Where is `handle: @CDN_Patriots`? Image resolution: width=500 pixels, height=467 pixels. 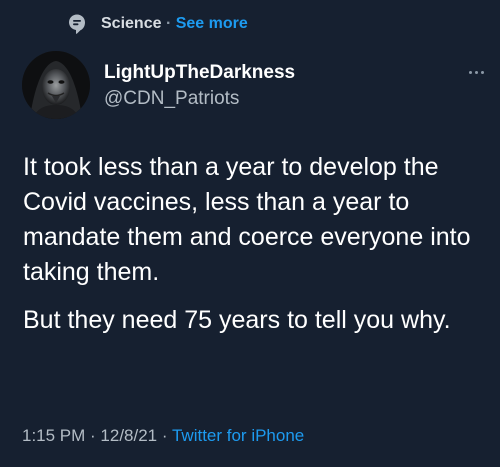
handle: @CDN_Patriots is located at coordinates (171, 99).